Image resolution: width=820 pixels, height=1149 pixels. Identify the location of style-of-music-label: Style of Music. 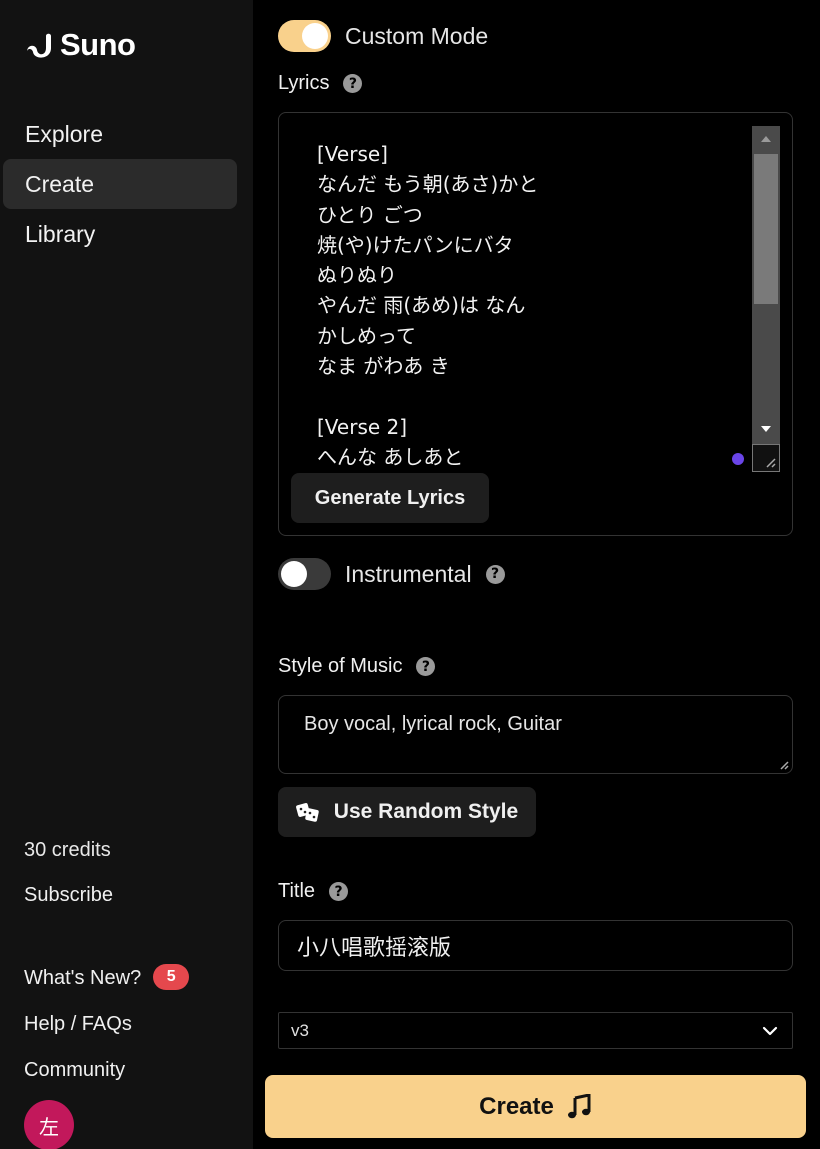
(340, 666).